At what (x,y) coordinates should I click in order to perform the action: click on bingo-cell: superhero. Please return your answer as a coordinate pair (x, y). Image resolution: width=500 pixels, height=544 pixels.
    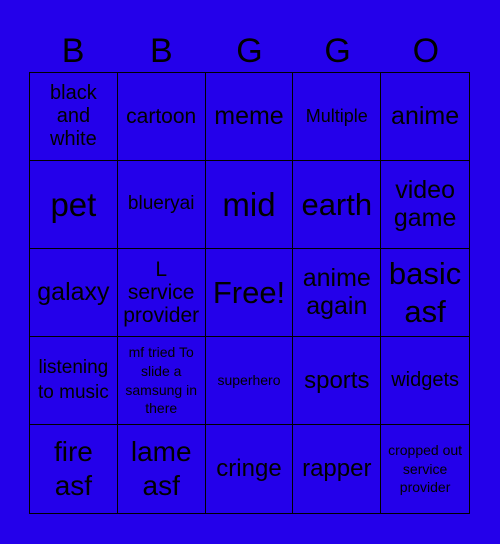
    Looking at the image, I should click on (249, 381).